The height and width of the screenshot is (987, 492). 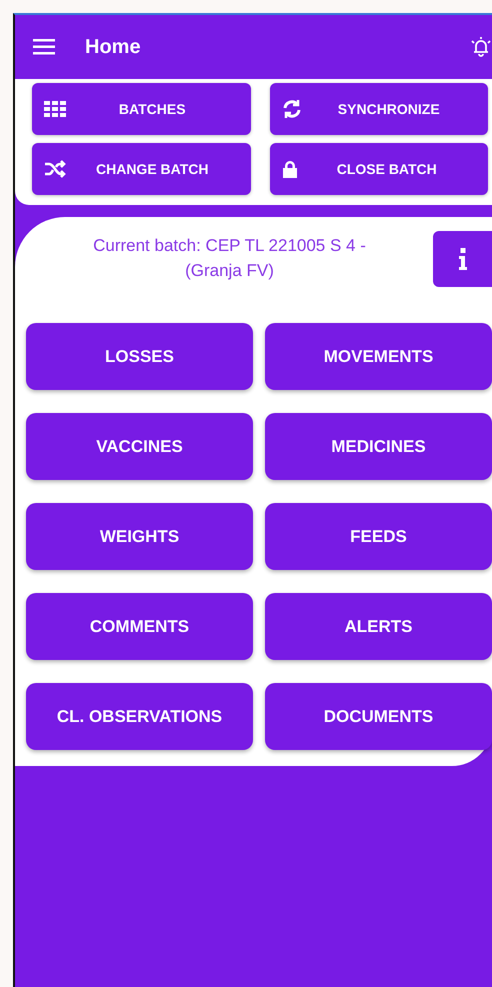 What do you see at coordinates (55, 109) in the screenshot?
I see `grid-icon` at bounding box center [55, 109].